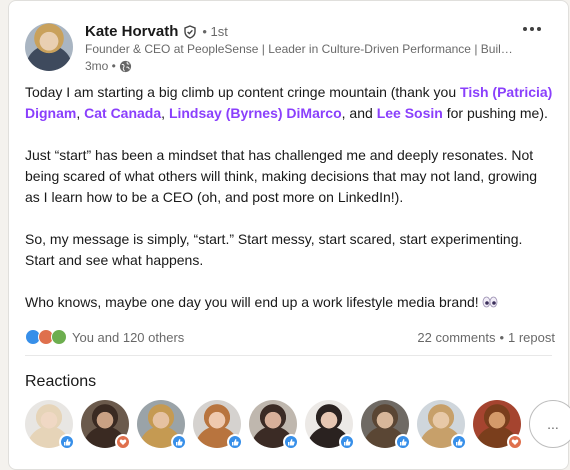 The height and width of the screenshot is (470, 570). I want to click on eyes-emoji-icon, so click(490, 300).